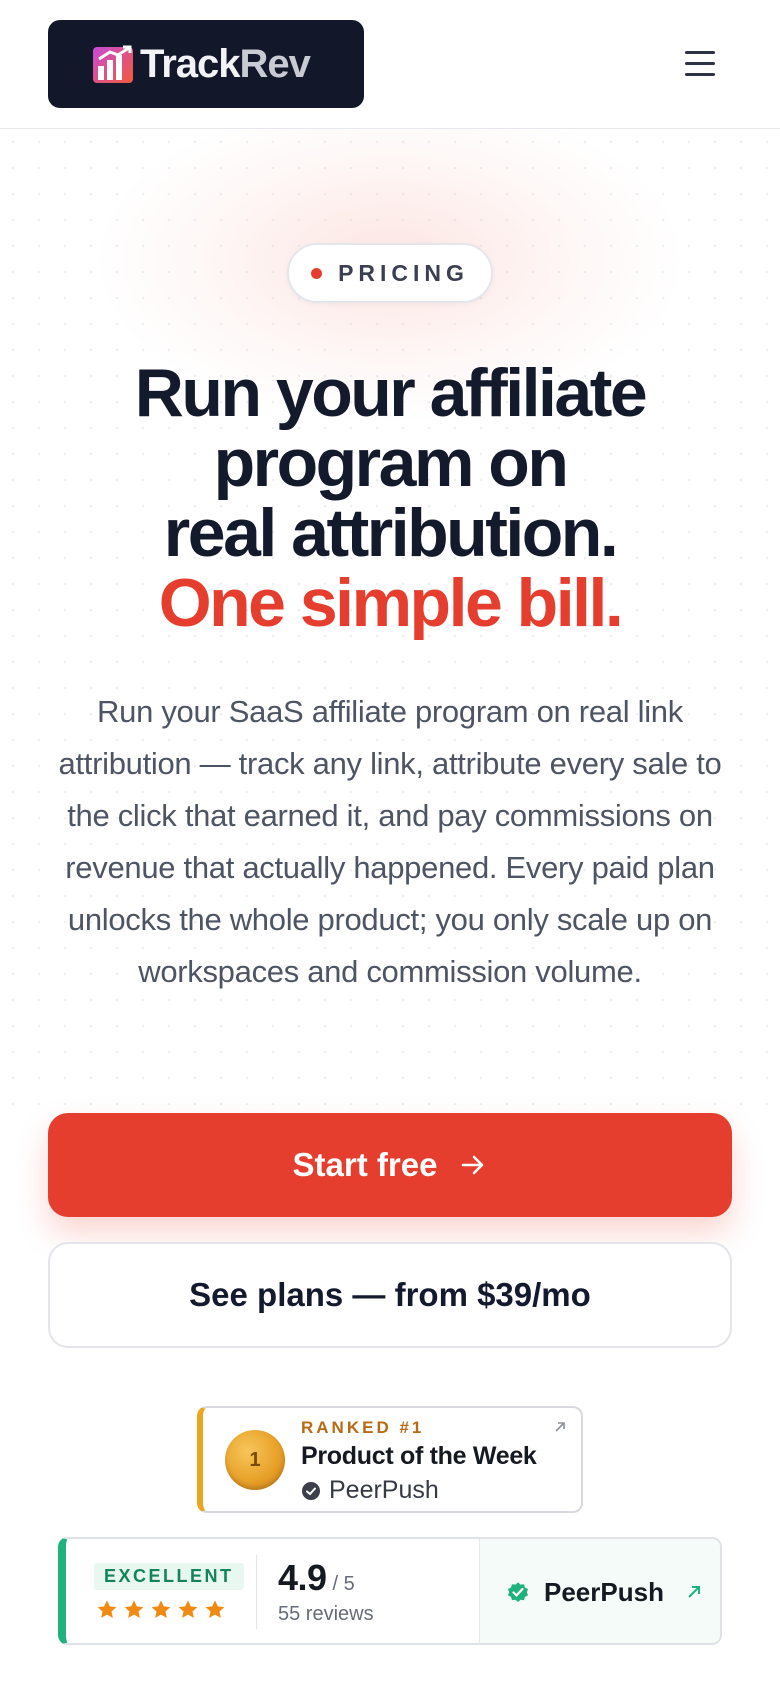 This screenshot has height=1688, width=780. I want to click on see-plans-label: See plans — from $39/mo, so click(390, 1294).